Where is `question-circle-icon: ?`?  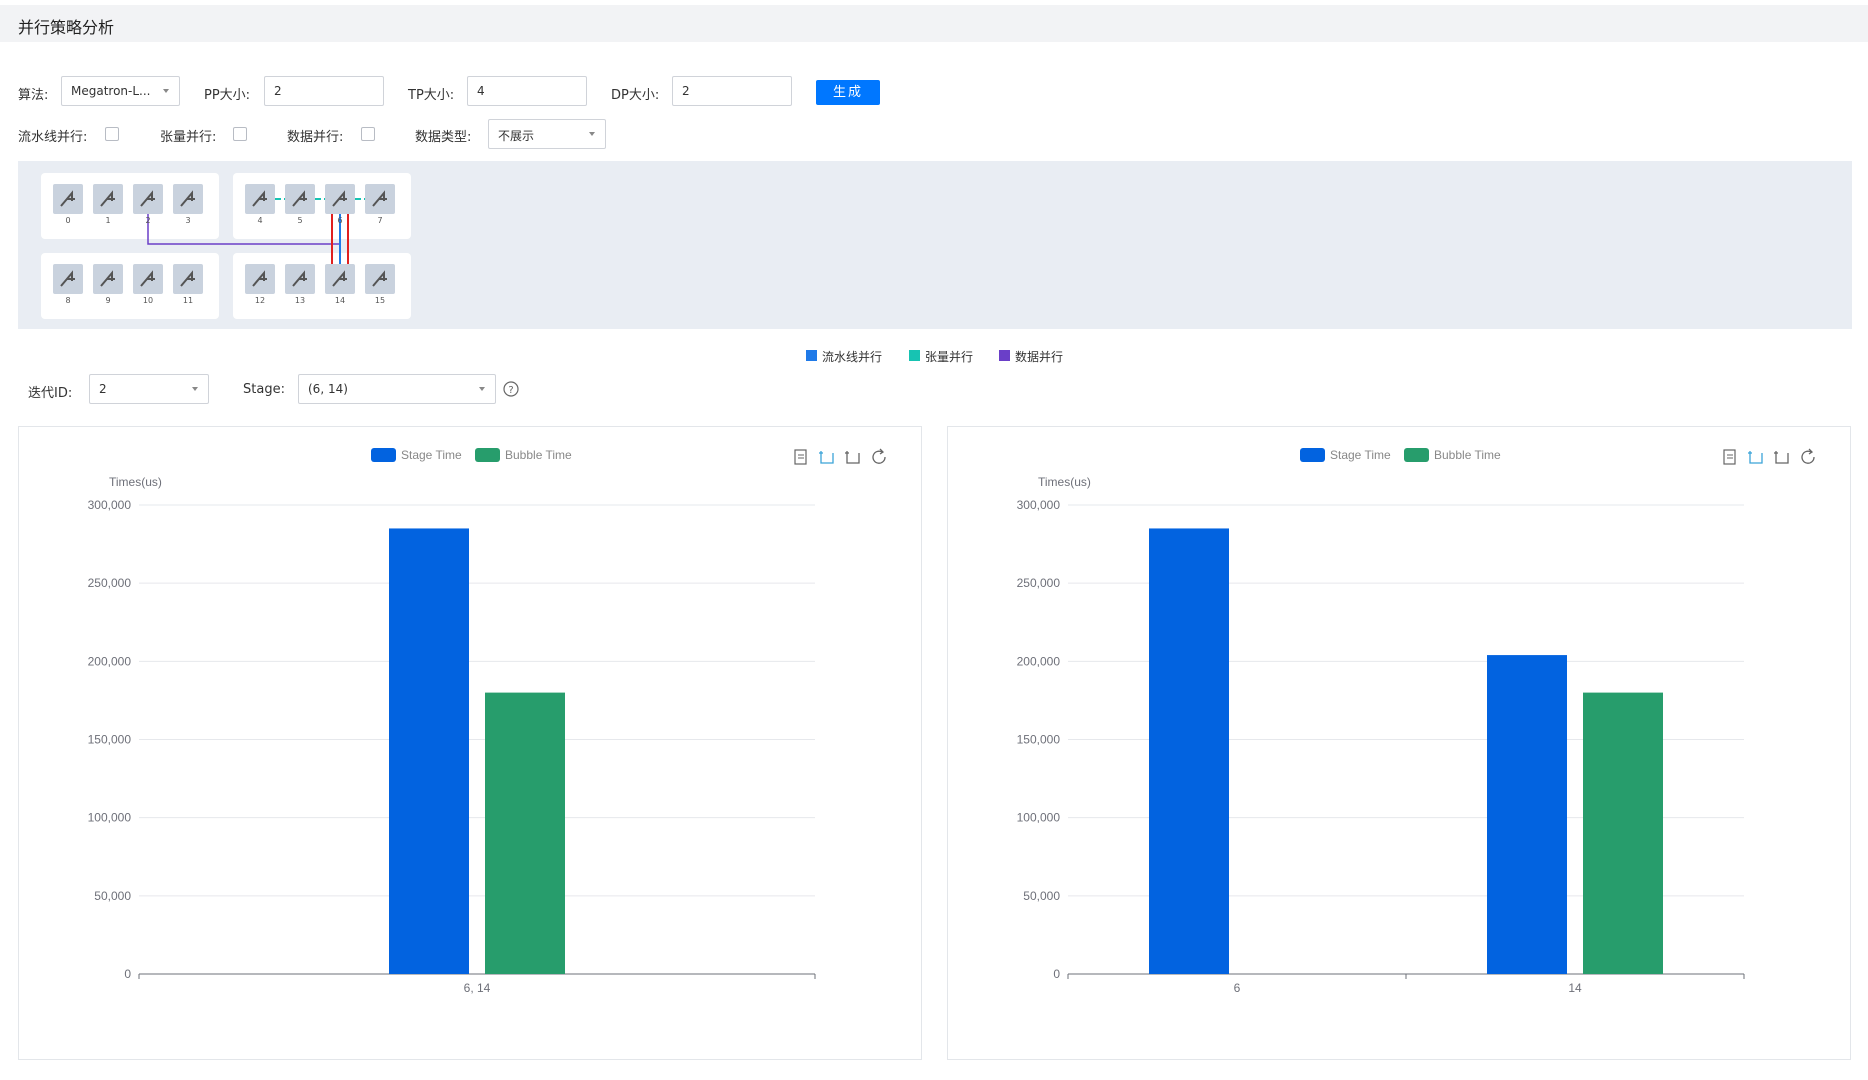 question-circle-icon: ? is located at coordinates (511, 389).